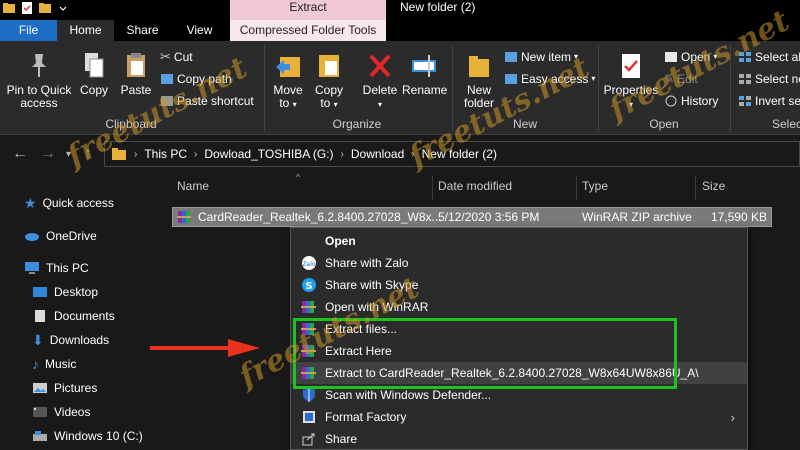 This screenshot has height=450, width=800. I want to click on copy-to-icon, so click(329, 66).